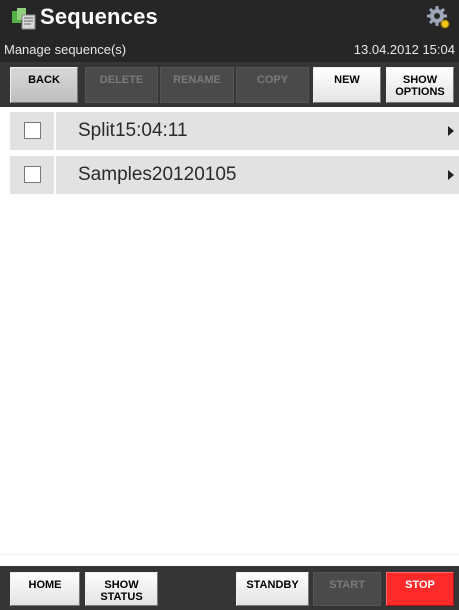  I want to click on sequence-list: Split15:04:11 Samples20120105, so click(229, 156).